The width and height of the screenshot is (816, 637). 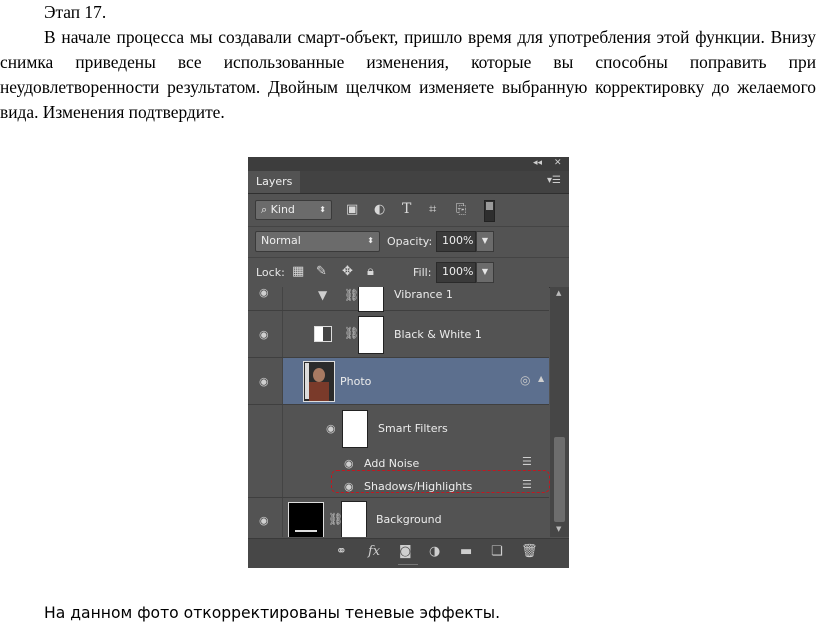 What do you see at coordinates (370, 272) in the screenshot?
I see `lock-all-icon: 🔒︎` at bounding box center [370, 272].